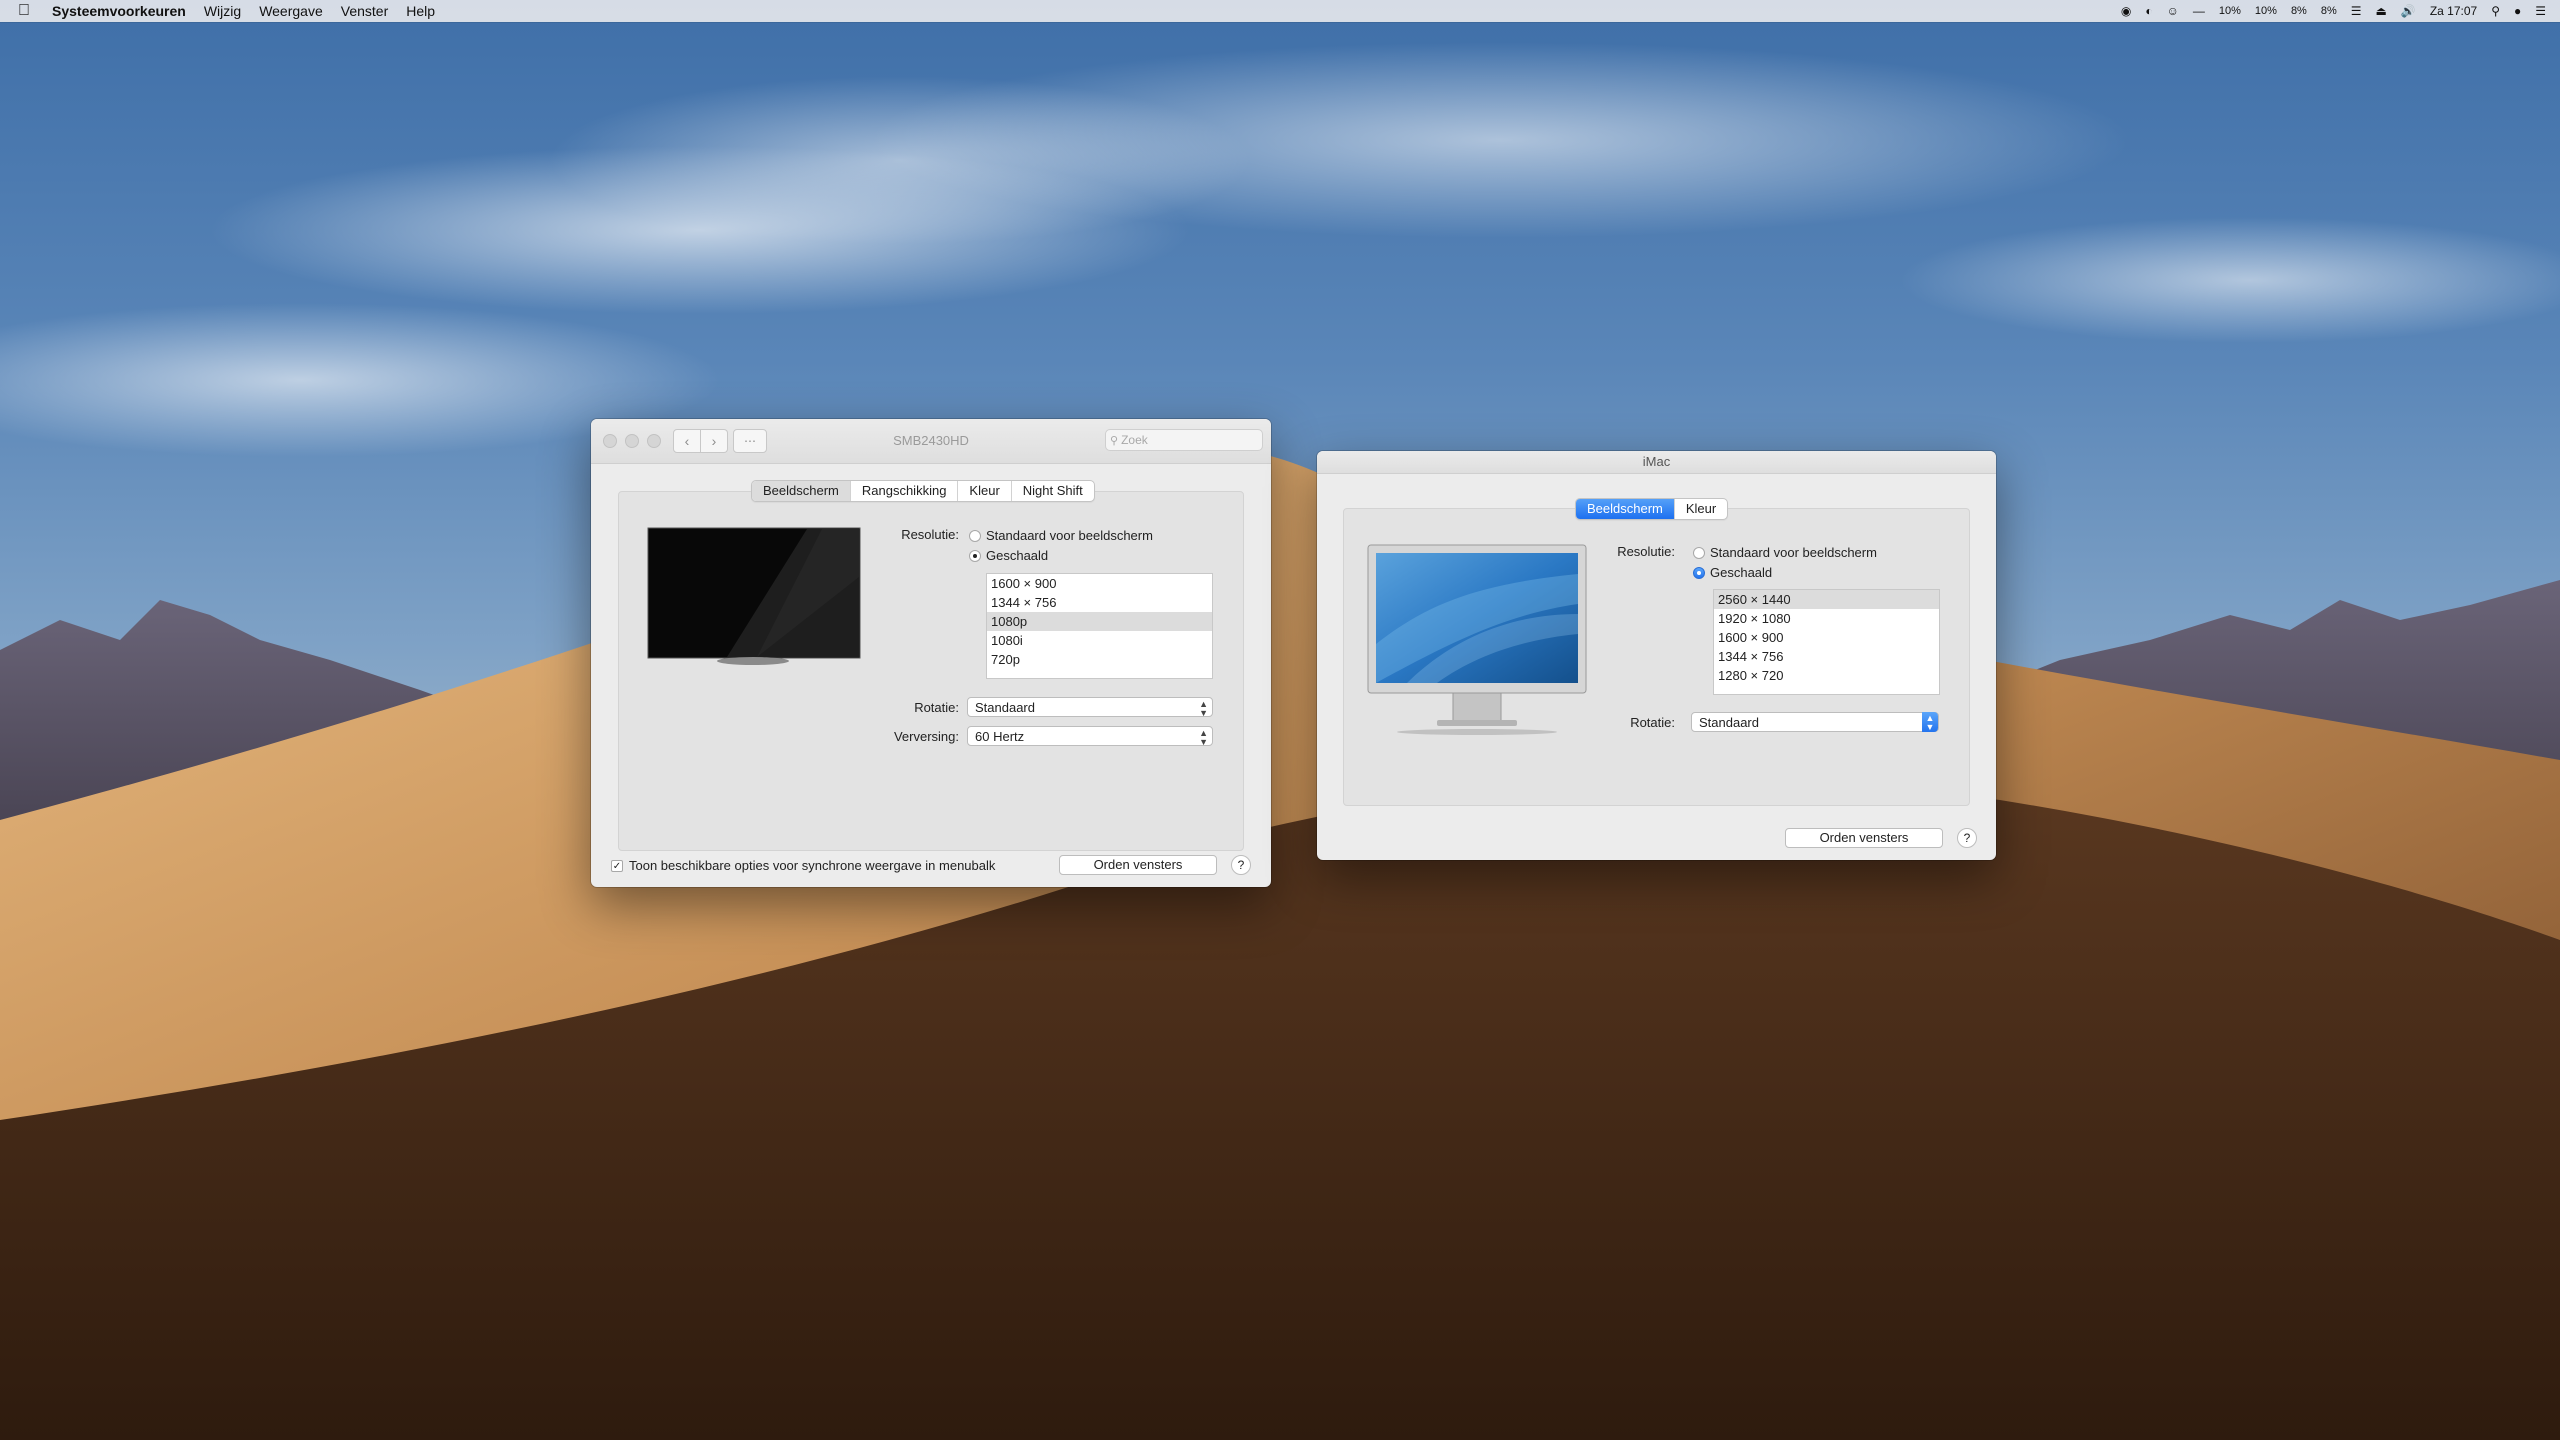  What do you see at coordinates (2356, 11) in the screenshot?
I see `wifi-icon: ☰` at bounding box center [2356, 11].